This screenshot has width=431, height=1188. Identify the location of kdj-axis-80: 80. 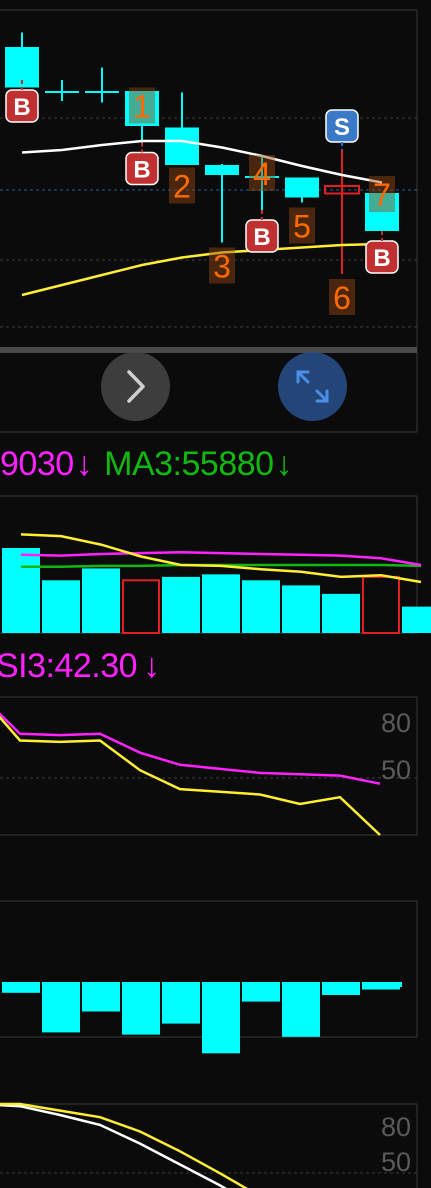
(396, 1127).